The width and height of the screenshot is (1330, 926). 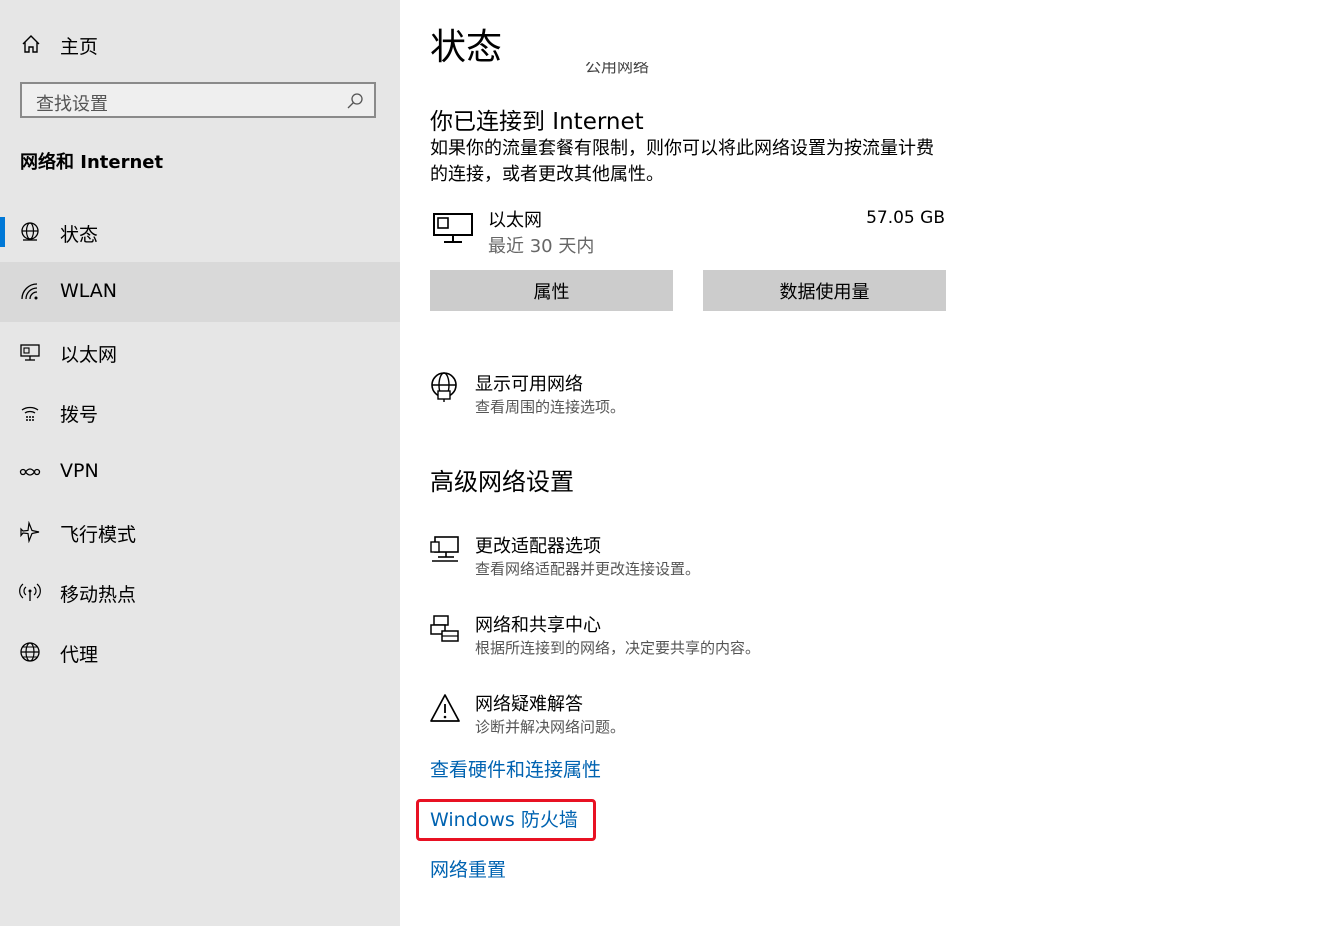 What do you see at coordinates (79, 47) in the screenshot?
I see `home-label: 主页` at bounding box center [79, 47].